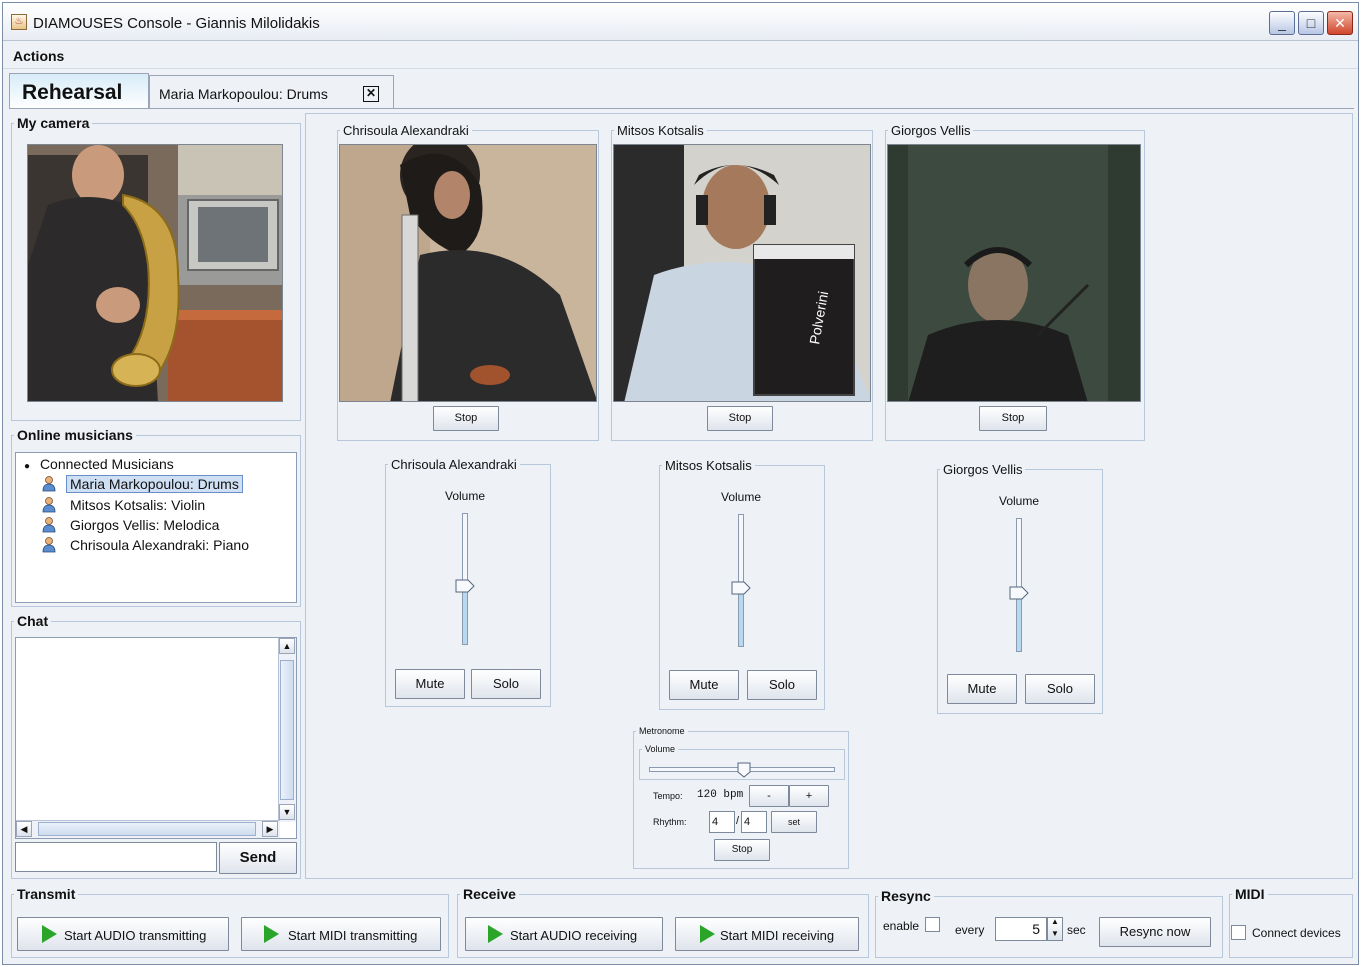 The height and width of the screenshot is (967, 1363). What do you see at coordinates (769, 796) in the screenshot?
I see `tempo-decrease-button: -` at bounding box center [769, 796].